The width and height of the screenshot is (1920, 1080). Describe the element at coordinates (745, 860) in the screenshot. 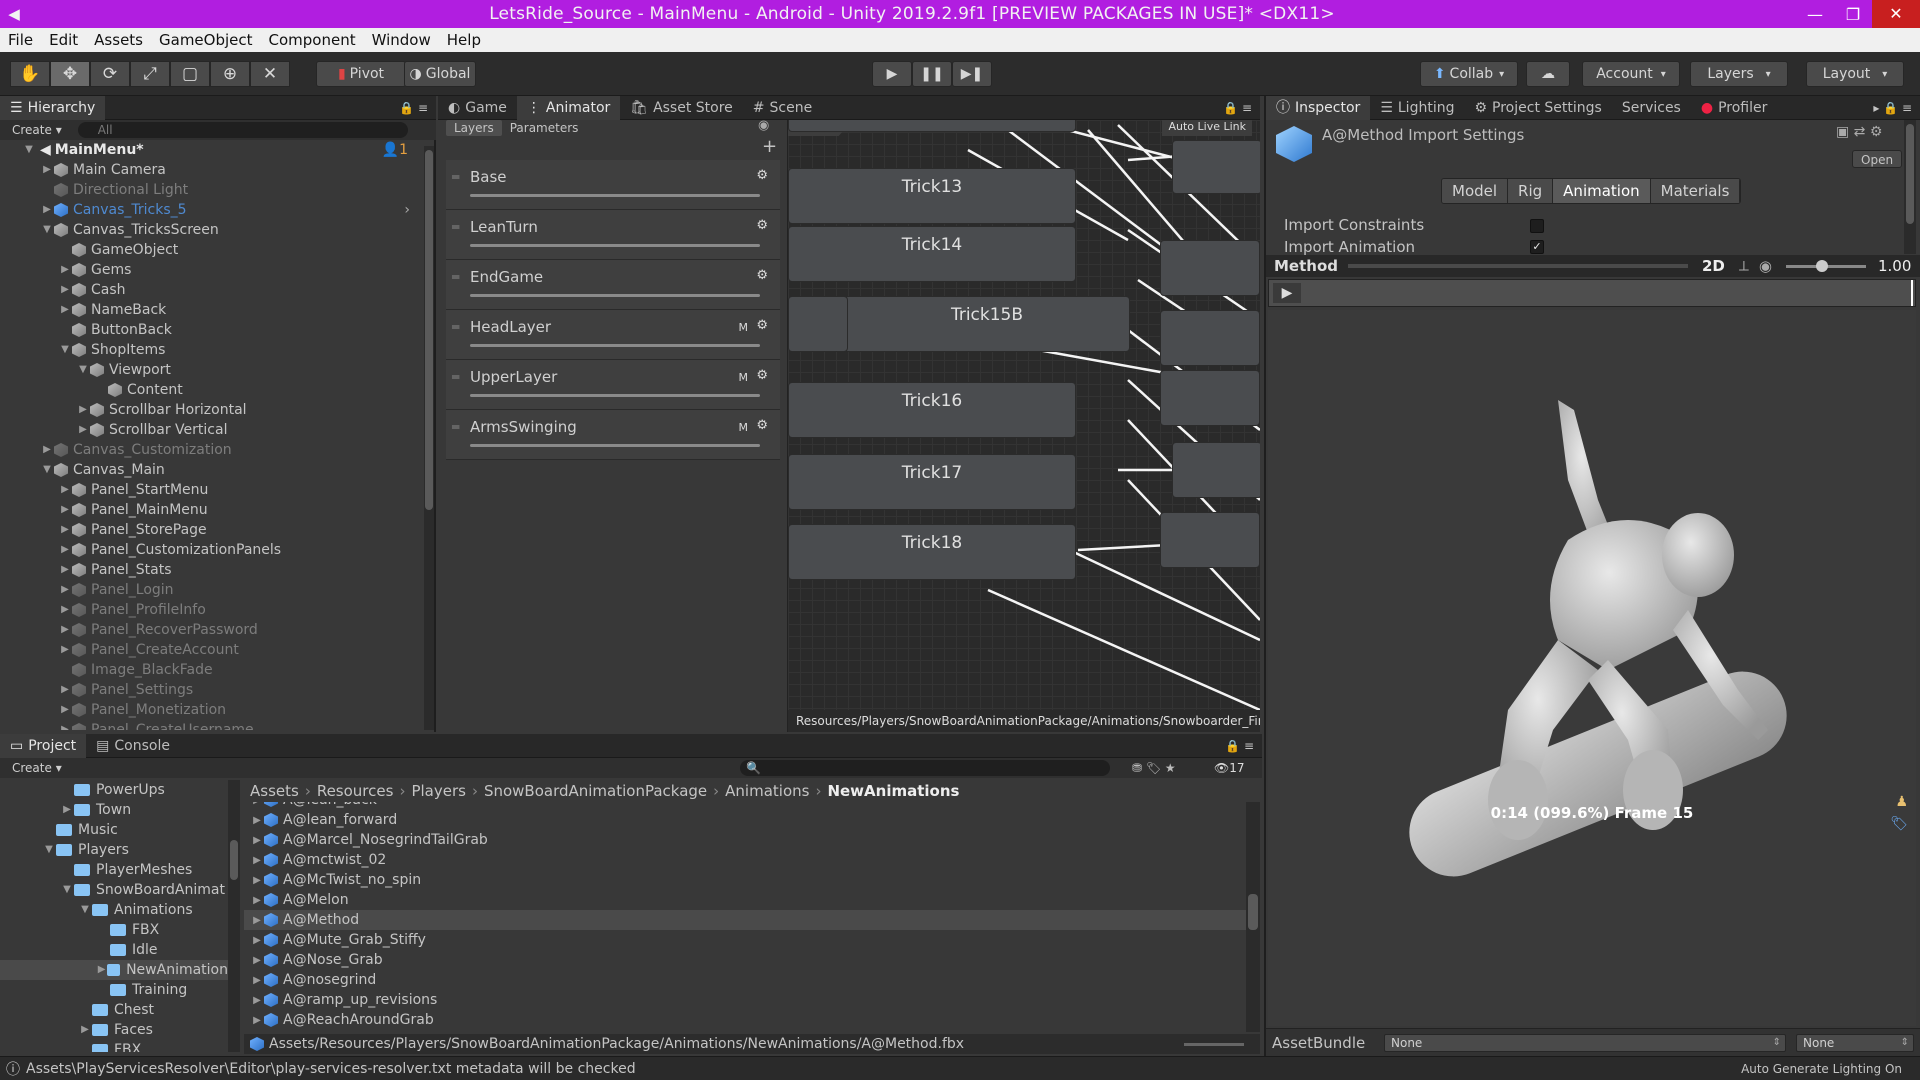

I see `asset-row: ▶ A@mctwist_02` at that location.